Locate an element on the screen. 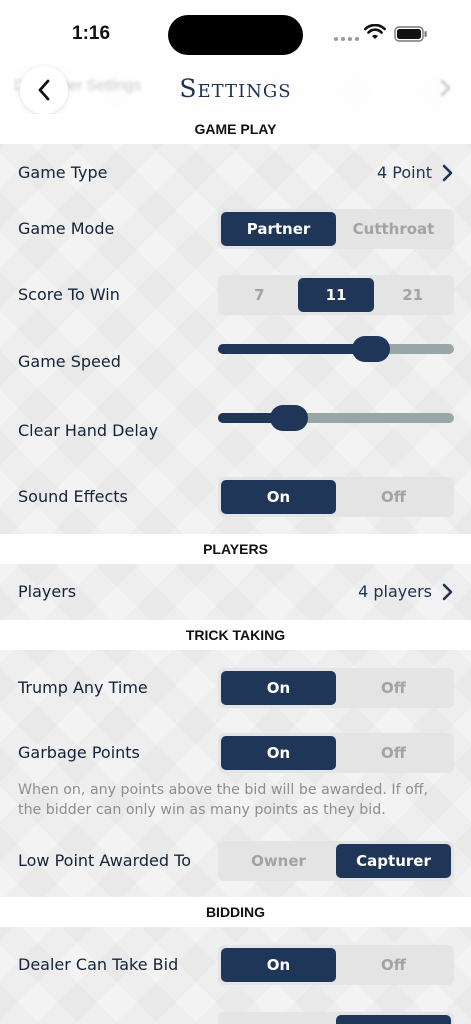  garbage-points-label: Garbage Points is located at coordinates (79, 752).